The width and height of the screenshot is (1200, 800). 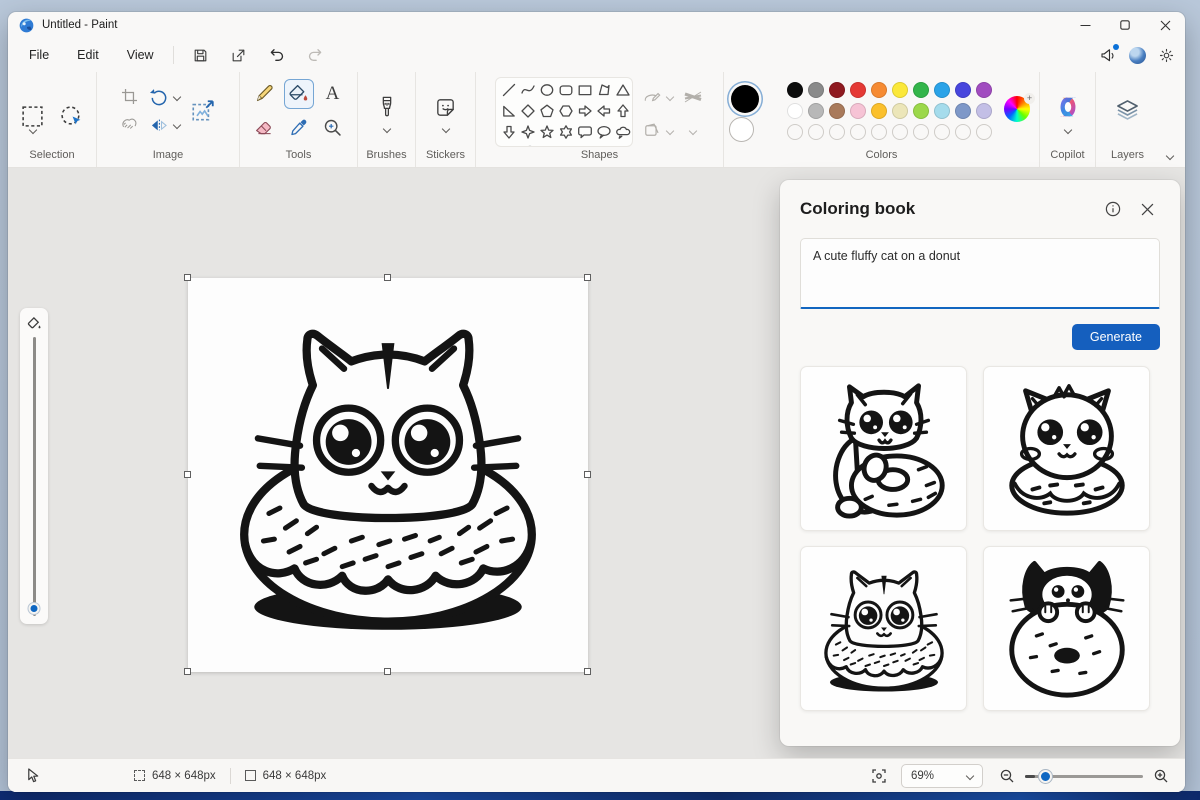 I want to click on menu-view: View, so click(x=140, y=55).